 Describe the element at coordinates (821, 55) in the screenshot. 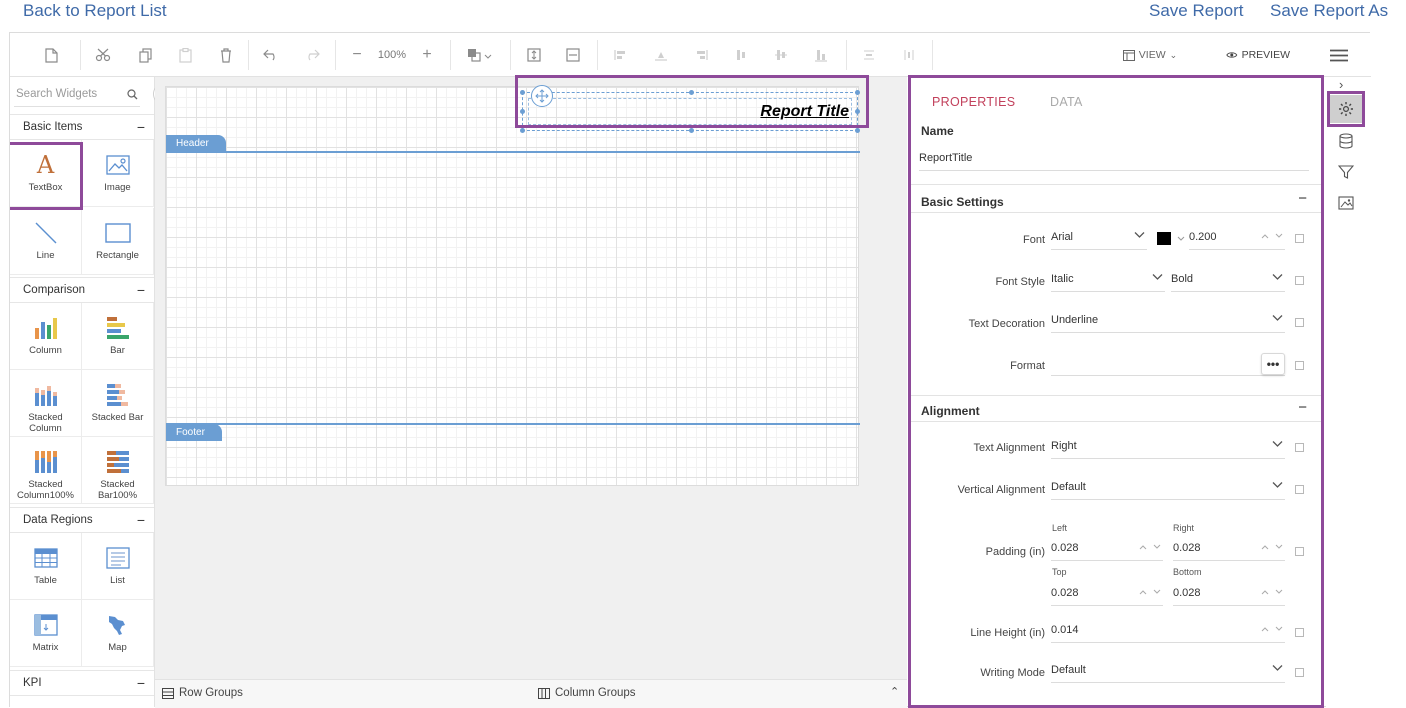

I see `align-bottom-edges-icon` at that location.